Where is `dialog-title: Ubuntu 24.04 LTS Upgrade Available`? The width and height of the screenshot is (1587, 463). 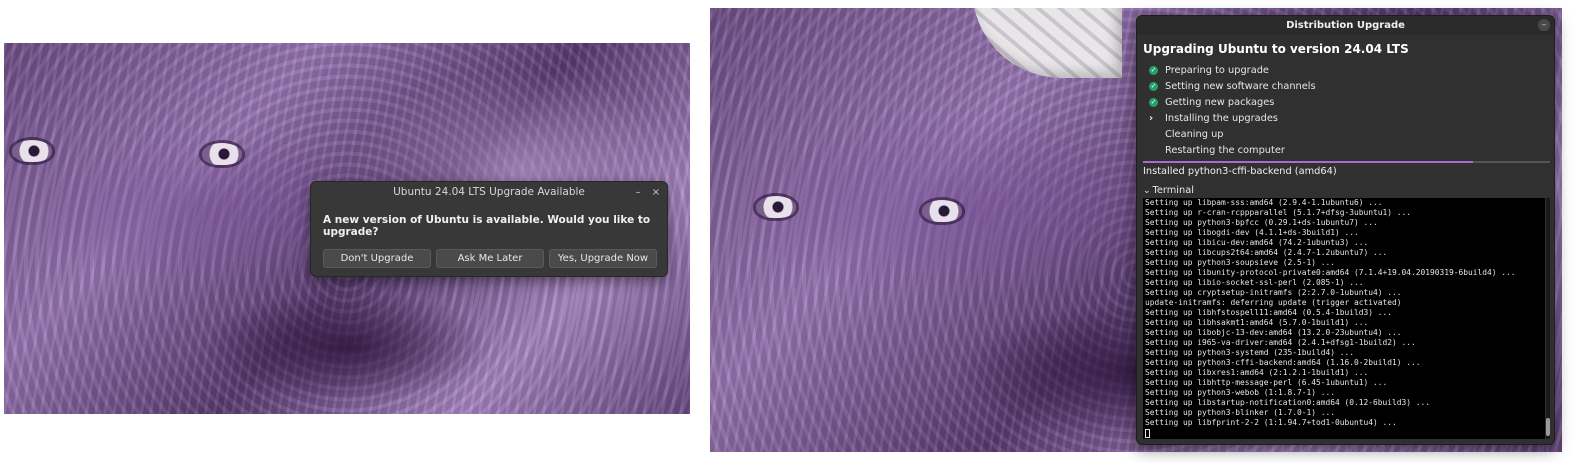 dialog-title: Ubuntu 24.04 LTS Upgrade Available is located at coordinates (489, 192).